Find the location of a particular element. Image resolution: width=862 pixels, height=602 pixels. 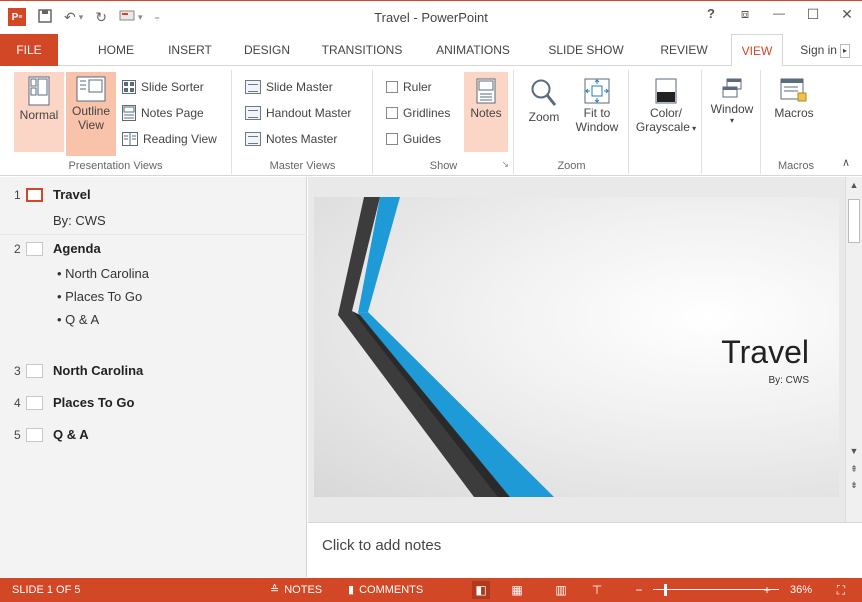

tabs-scroll-right-icon: ▸ is located at coordinates (844, 50).